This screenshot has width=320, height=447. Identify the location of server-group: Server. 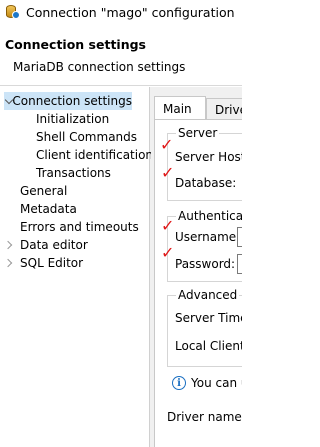
(204, 163).